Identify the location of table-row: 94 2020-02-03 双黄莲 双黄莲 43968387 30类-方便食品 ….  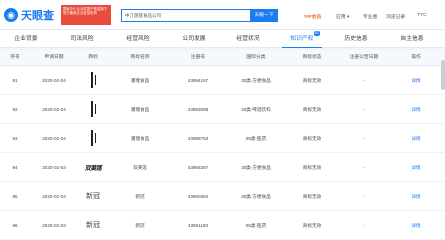
(222, 167).